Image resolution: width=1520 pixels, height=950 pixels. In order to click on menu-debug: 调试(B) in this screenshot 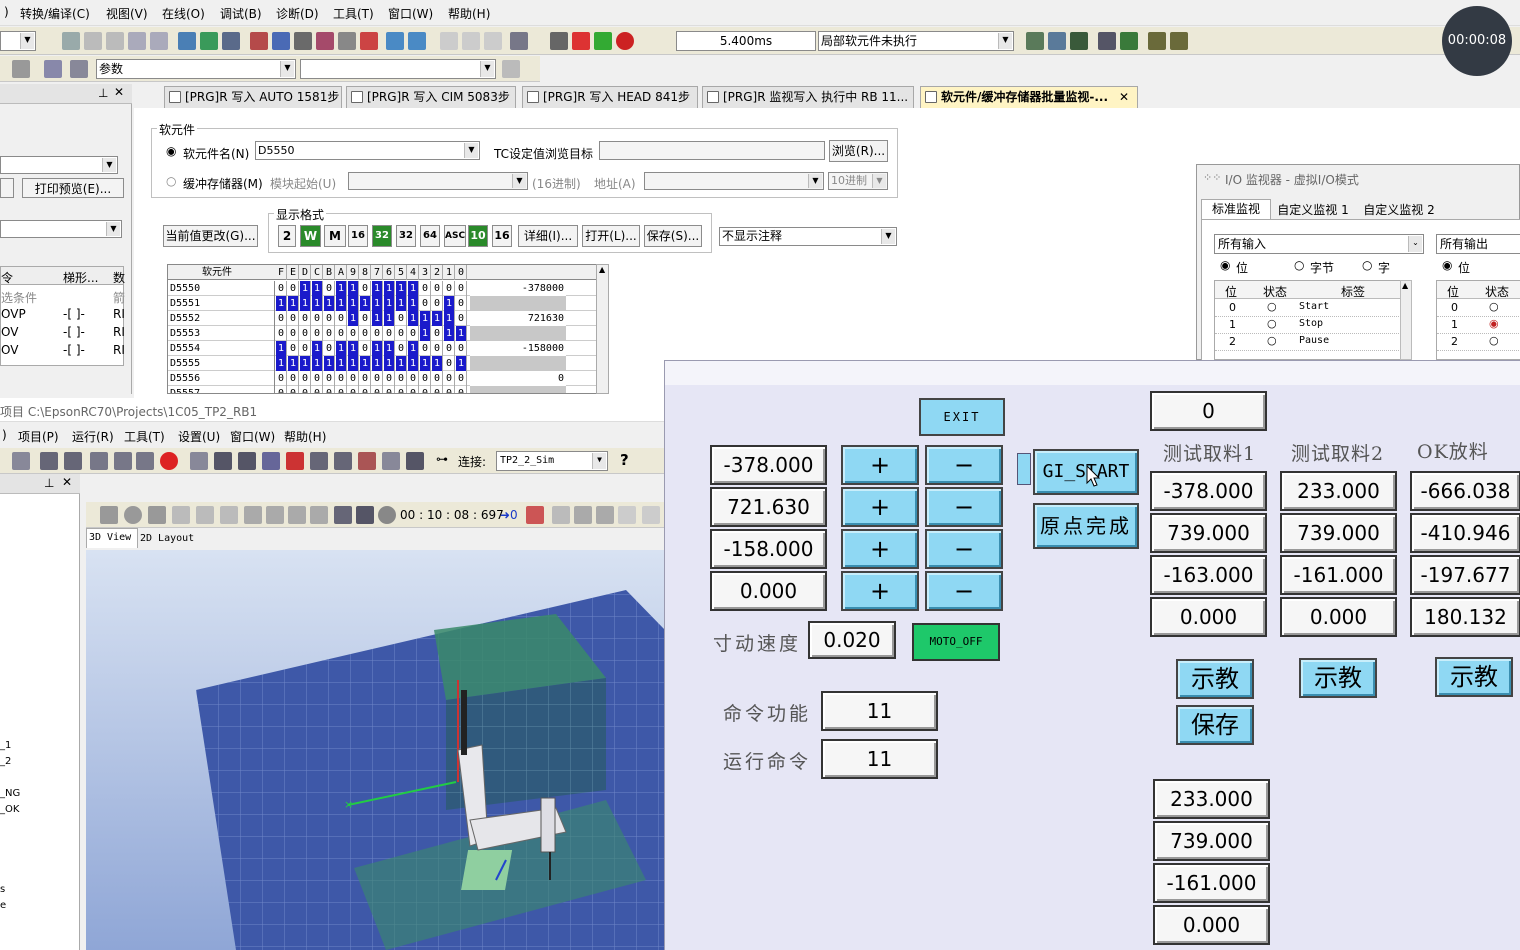, I will do `click(241, 13)`.